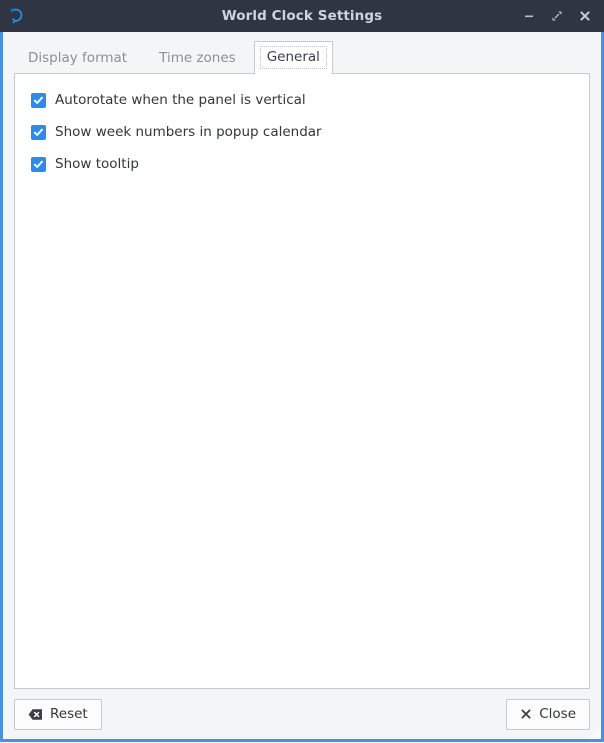 The width and height of the screenshot is (604, 743). I want to click on dialog-button-bar: Reset Close, so click(302, 714).